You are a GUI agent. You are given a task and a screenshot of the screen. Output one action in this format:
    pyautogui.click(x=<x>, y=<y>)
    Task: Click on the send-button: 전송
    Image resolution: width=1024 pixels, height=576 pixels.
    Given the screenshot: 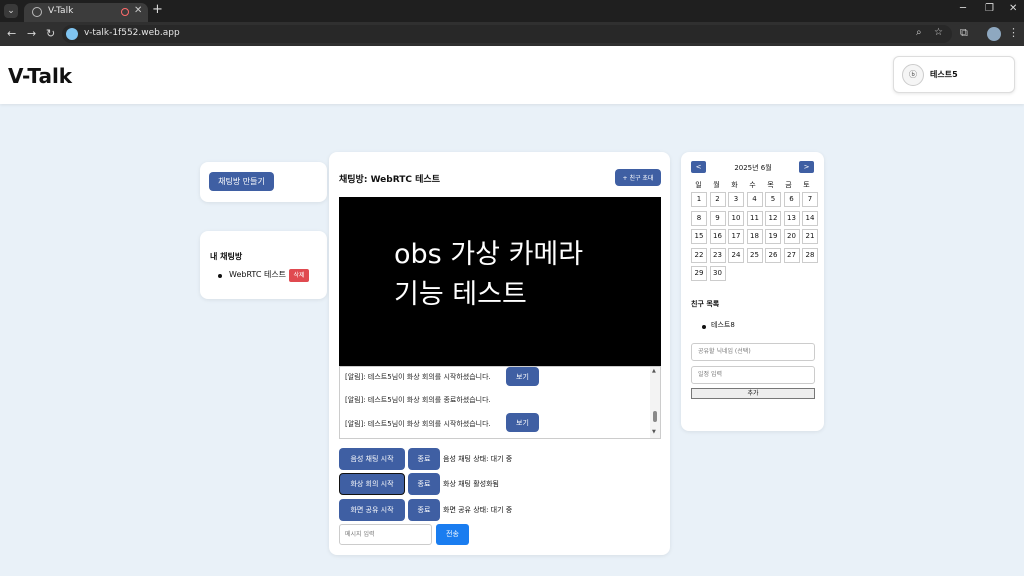 What is the action you would take?
    pyautogui.click(x=452, y=534)
    